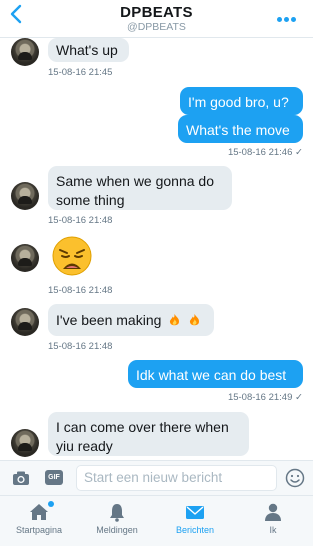  I want to click on incoming-message: I've been making, so click(131, 320).